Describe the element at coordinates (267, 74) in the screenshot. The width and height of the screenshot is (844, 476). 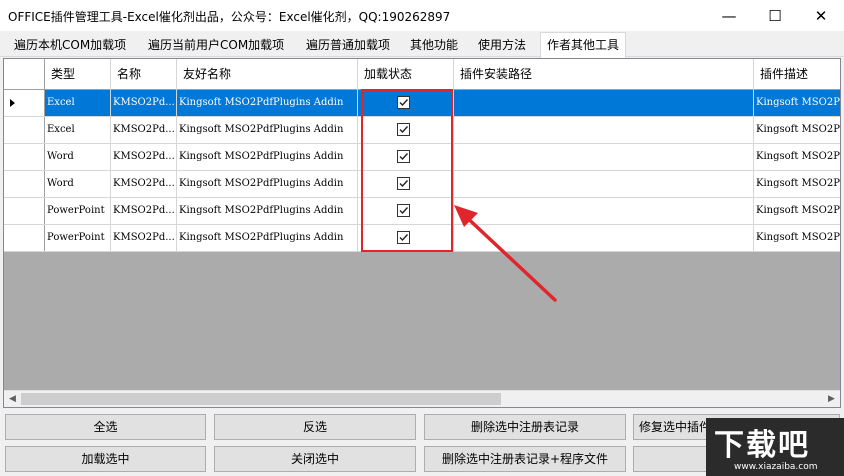
I see `col-header-friendly: 友好名称` at that location.